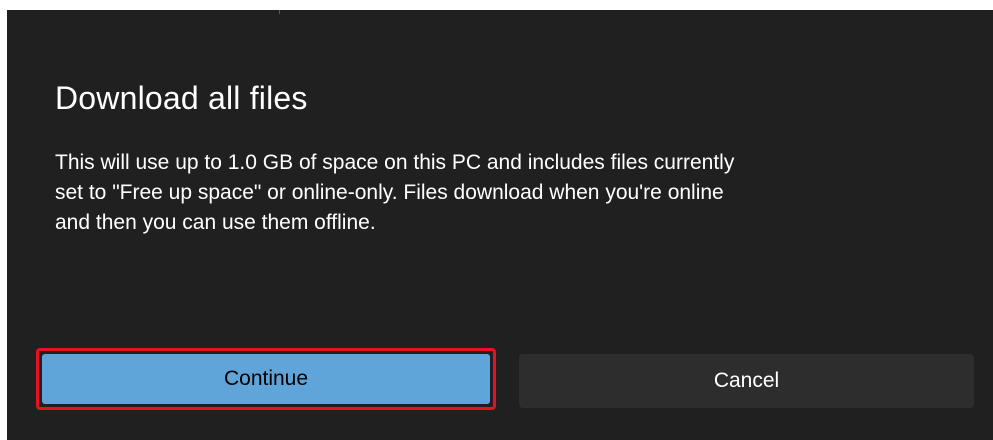 Image resolution: width=993 pixels, height=440 pixels. Describe the element at coordinates (181, 98) in the screenshot. I see `dialog-title: Download all files` at that location.